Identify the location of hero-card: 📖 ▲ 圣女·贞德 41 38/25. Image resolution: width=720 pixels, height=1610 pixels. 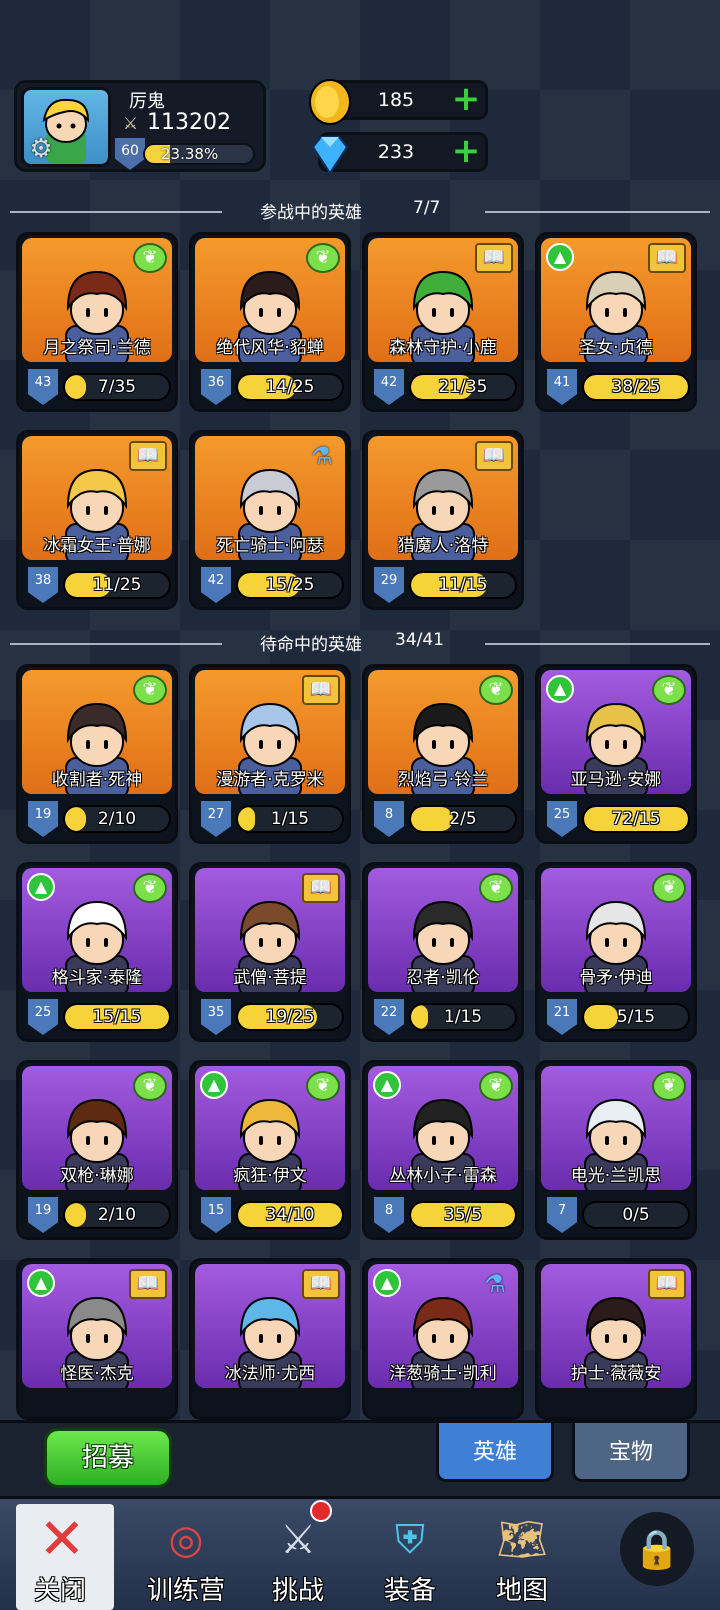
(616, 322).